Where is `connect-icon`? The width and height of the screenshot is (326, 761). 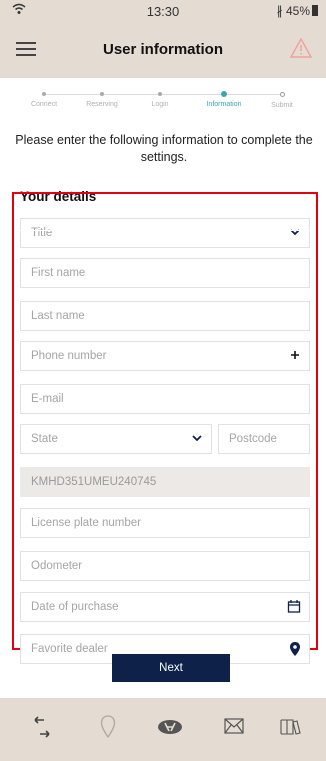 connect-icon is located at coordinates (42, 727).